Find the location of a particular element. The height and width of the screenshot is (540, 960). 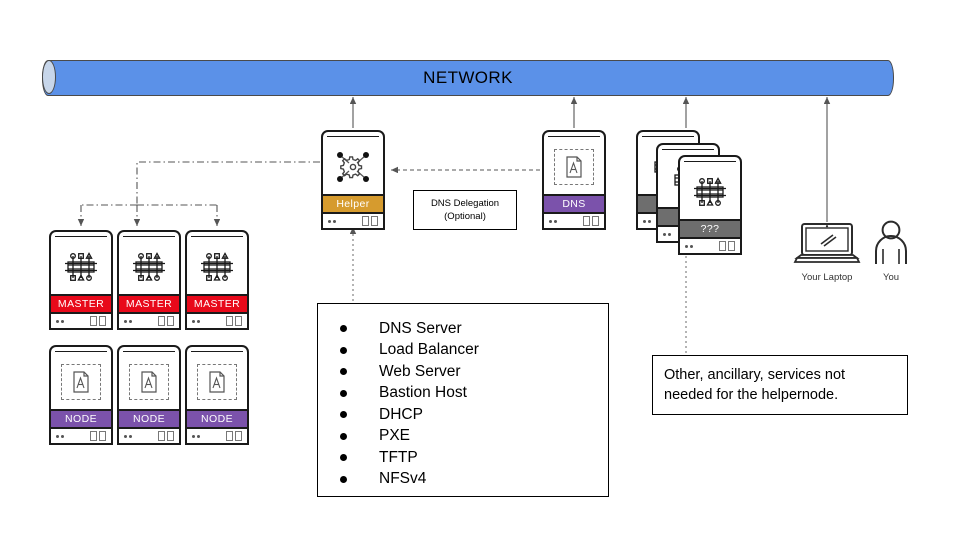

node-band: NODE is located at coordinates (149, 419).